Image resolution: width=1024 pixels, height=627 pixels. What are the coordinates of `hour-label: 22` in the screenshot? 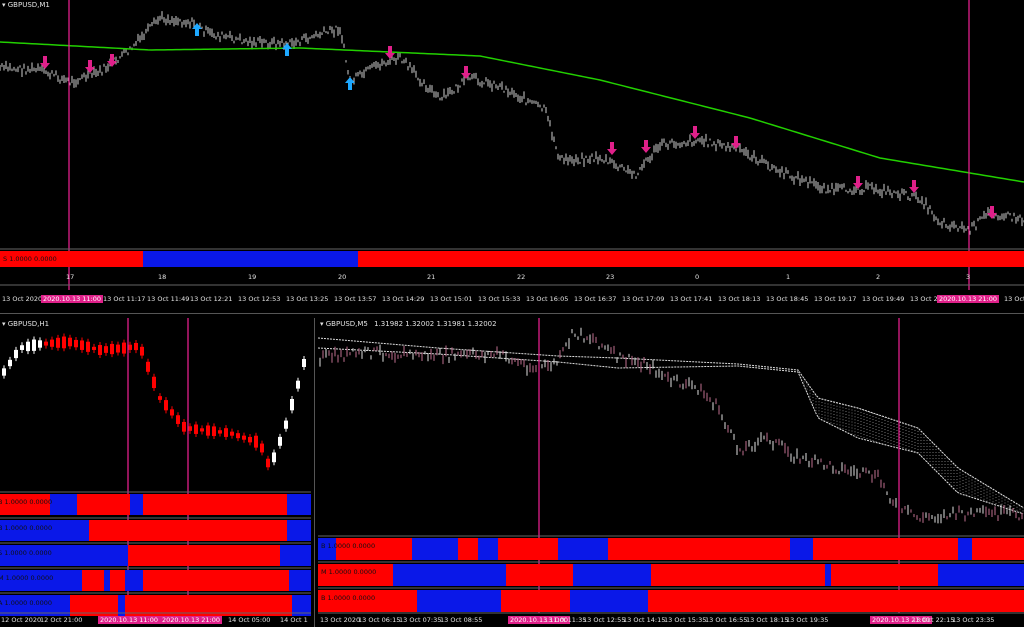 It's located at (521, 277).